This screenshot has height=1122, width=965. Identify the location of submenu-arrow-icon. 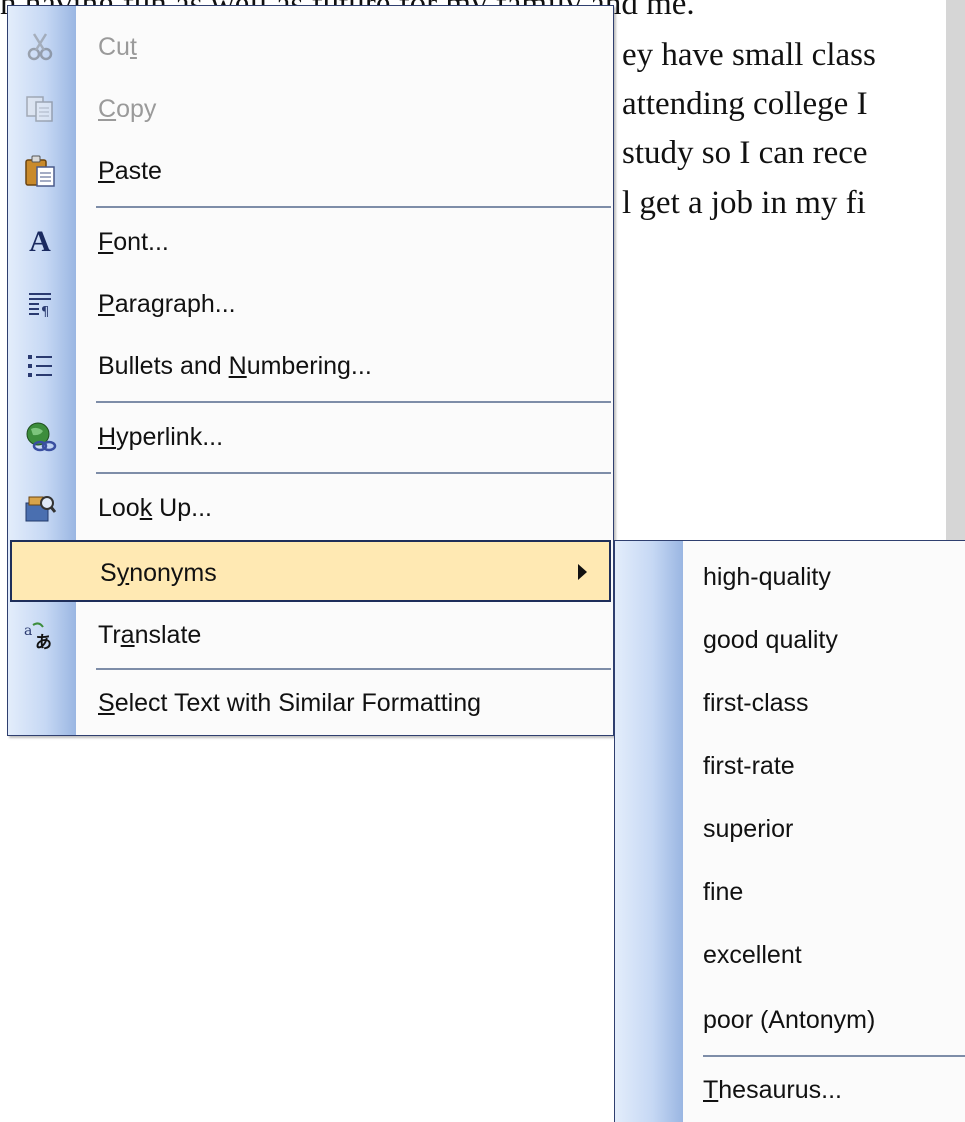
(582, 572).